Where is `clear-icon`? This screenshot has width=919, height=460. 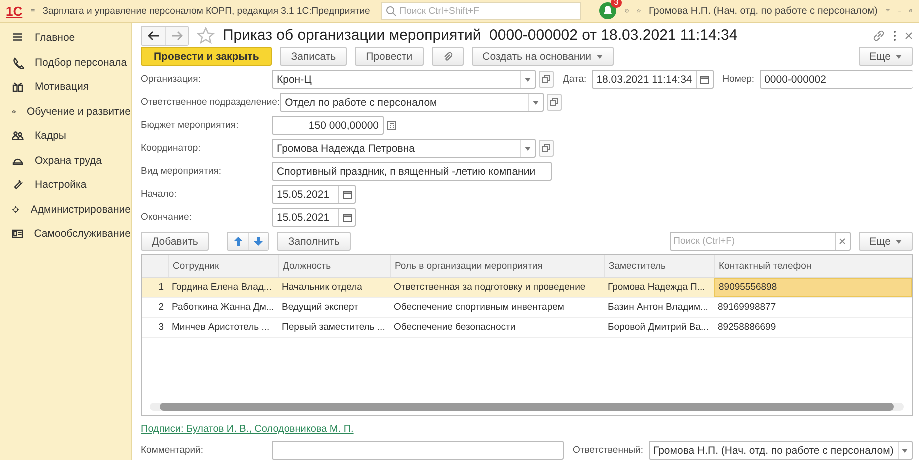 clear-icon is located at coordinates (842, 241).